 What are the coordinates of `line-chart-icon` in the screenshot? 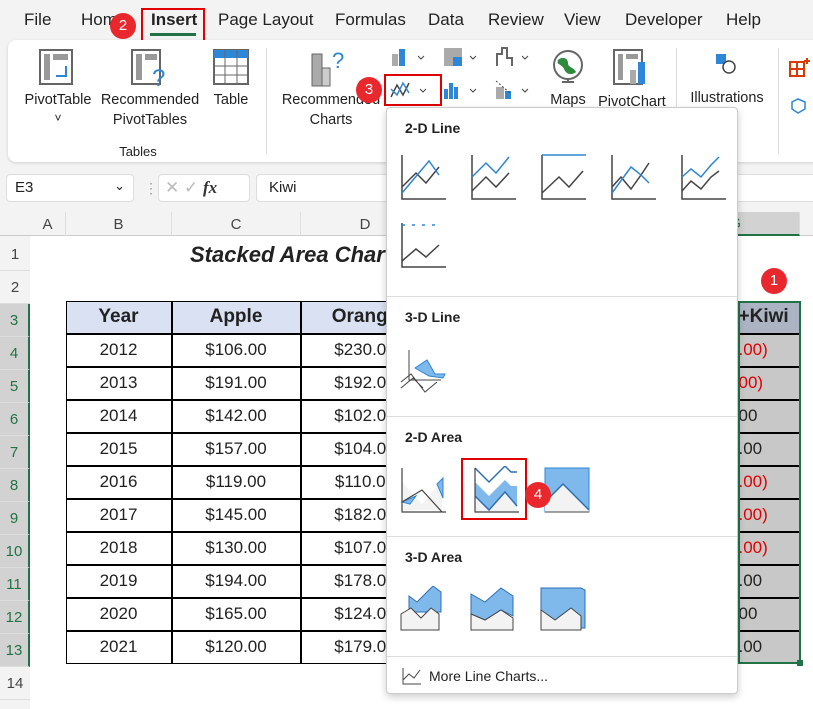 It's located at (423, 177).